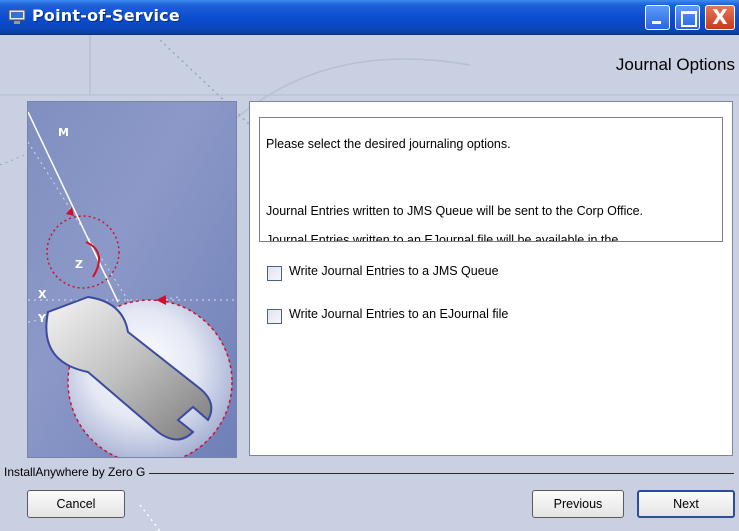 The width and height of the screenshot is (739, 531). I want to click on axis-label-m: M, so click(63, 132).